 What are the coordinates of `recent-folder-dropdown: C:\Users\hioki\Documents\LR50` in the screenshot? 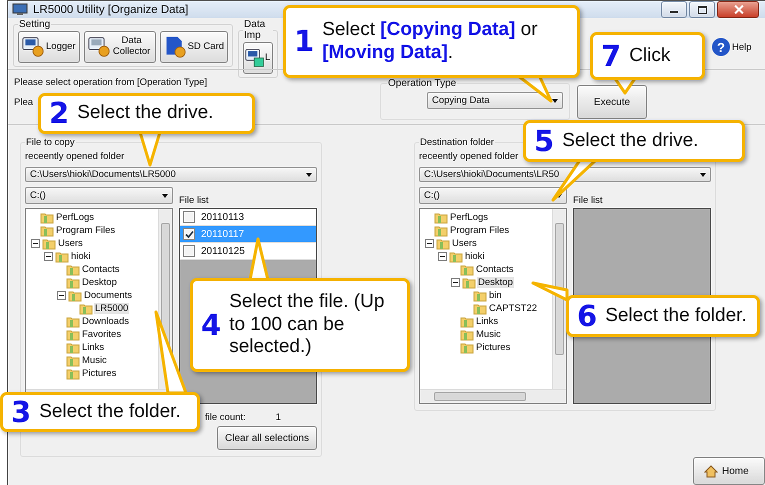 It's located at (565, 174).